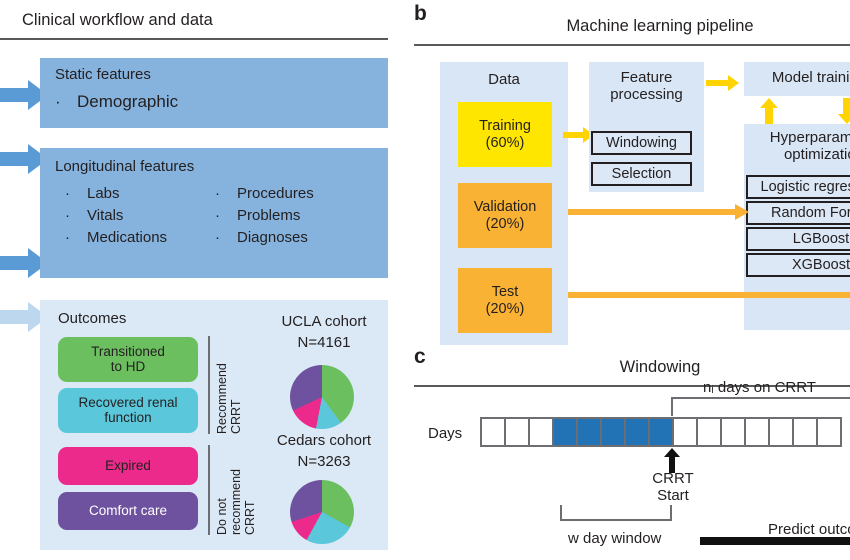 The height and width of the screenshot is (560, 850). Describe the element at coordinates (324, 342) in the screenshot. I see `ucla-cohort-n: N=4161` at that location.